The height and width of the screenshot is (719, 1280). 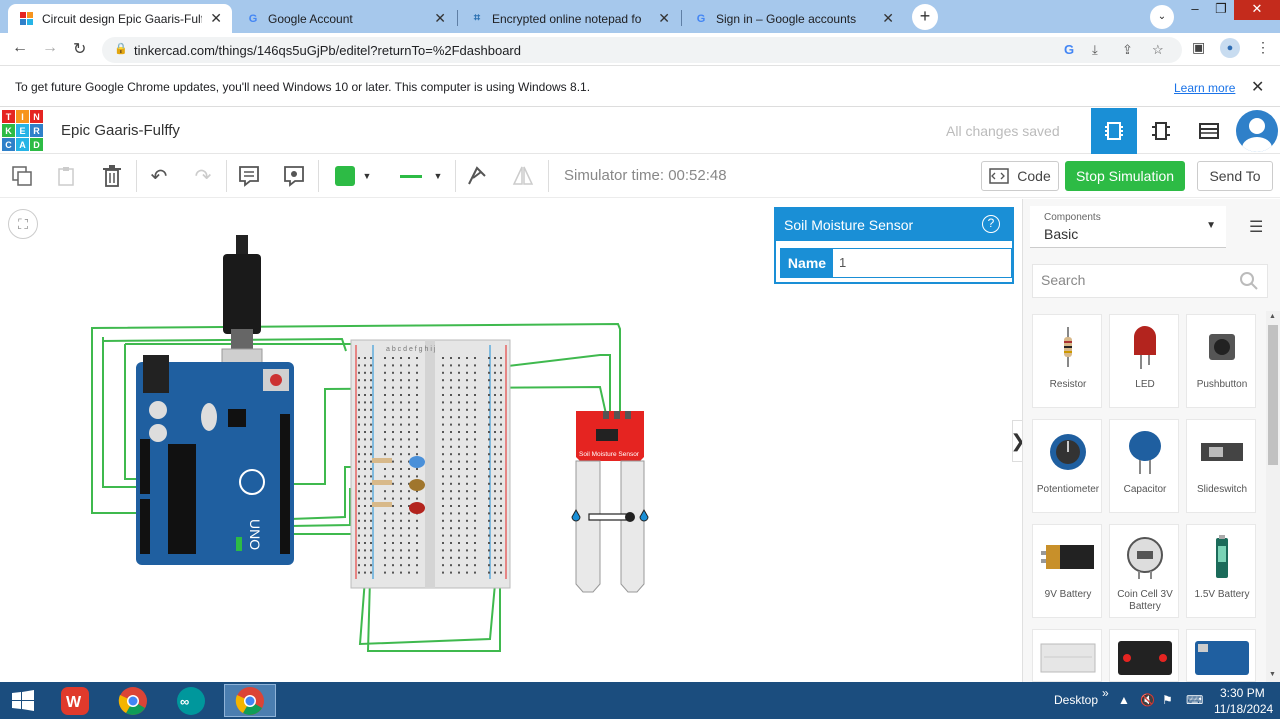 I want to click on component-resistor: Resistor, so click(x=1067, y=361).